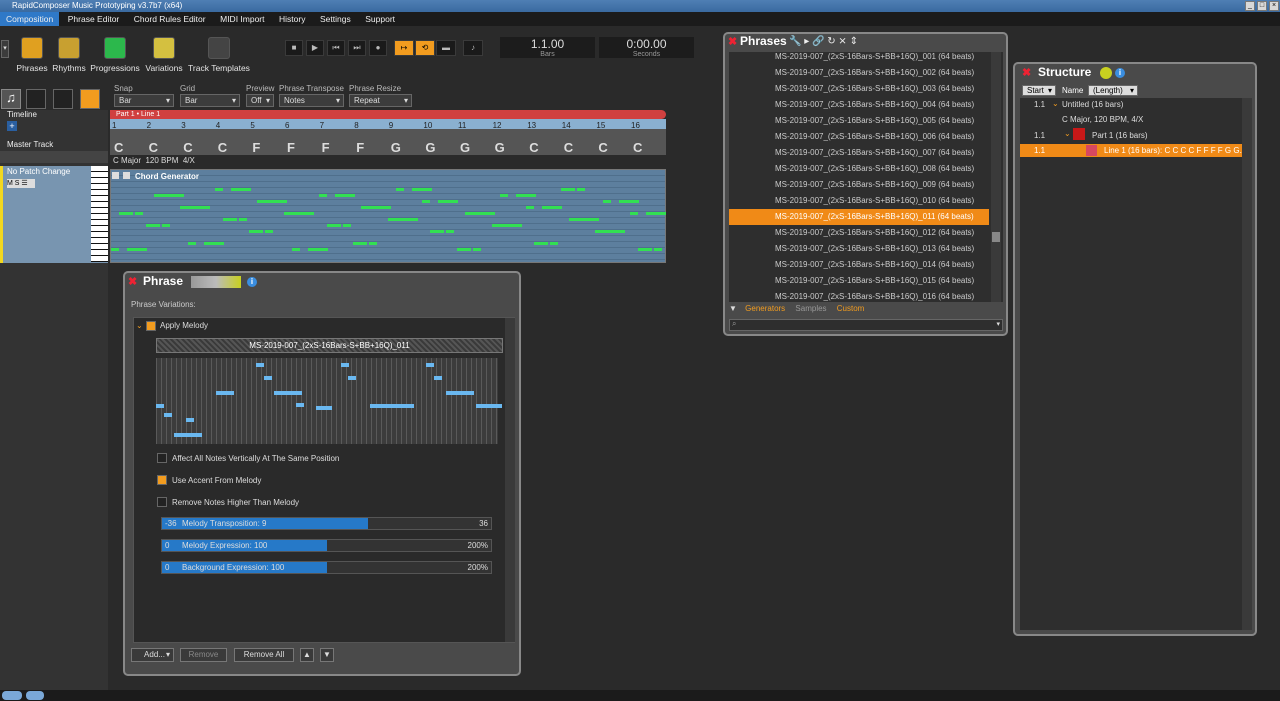 Image resolution: width=1280 pixels, height=701 pixels. What do you see at coordinates (998, 324) in the screenshot?
I see `search-dropdown-icon: ▾` at bounding box center [998, 324].